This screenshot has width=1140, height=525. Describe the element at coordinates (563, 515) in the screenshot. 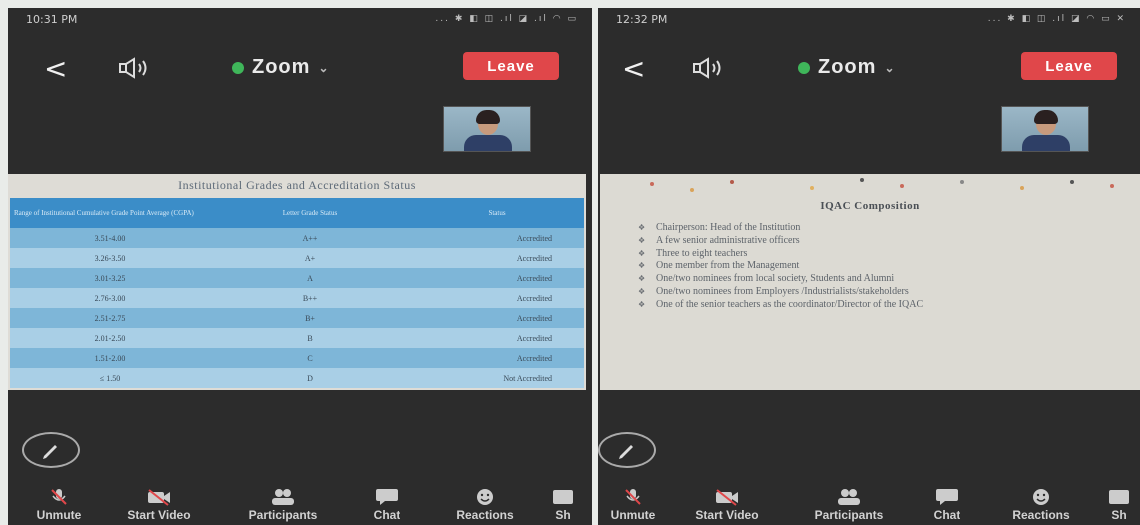

I see `share-label: Sh` at that location.